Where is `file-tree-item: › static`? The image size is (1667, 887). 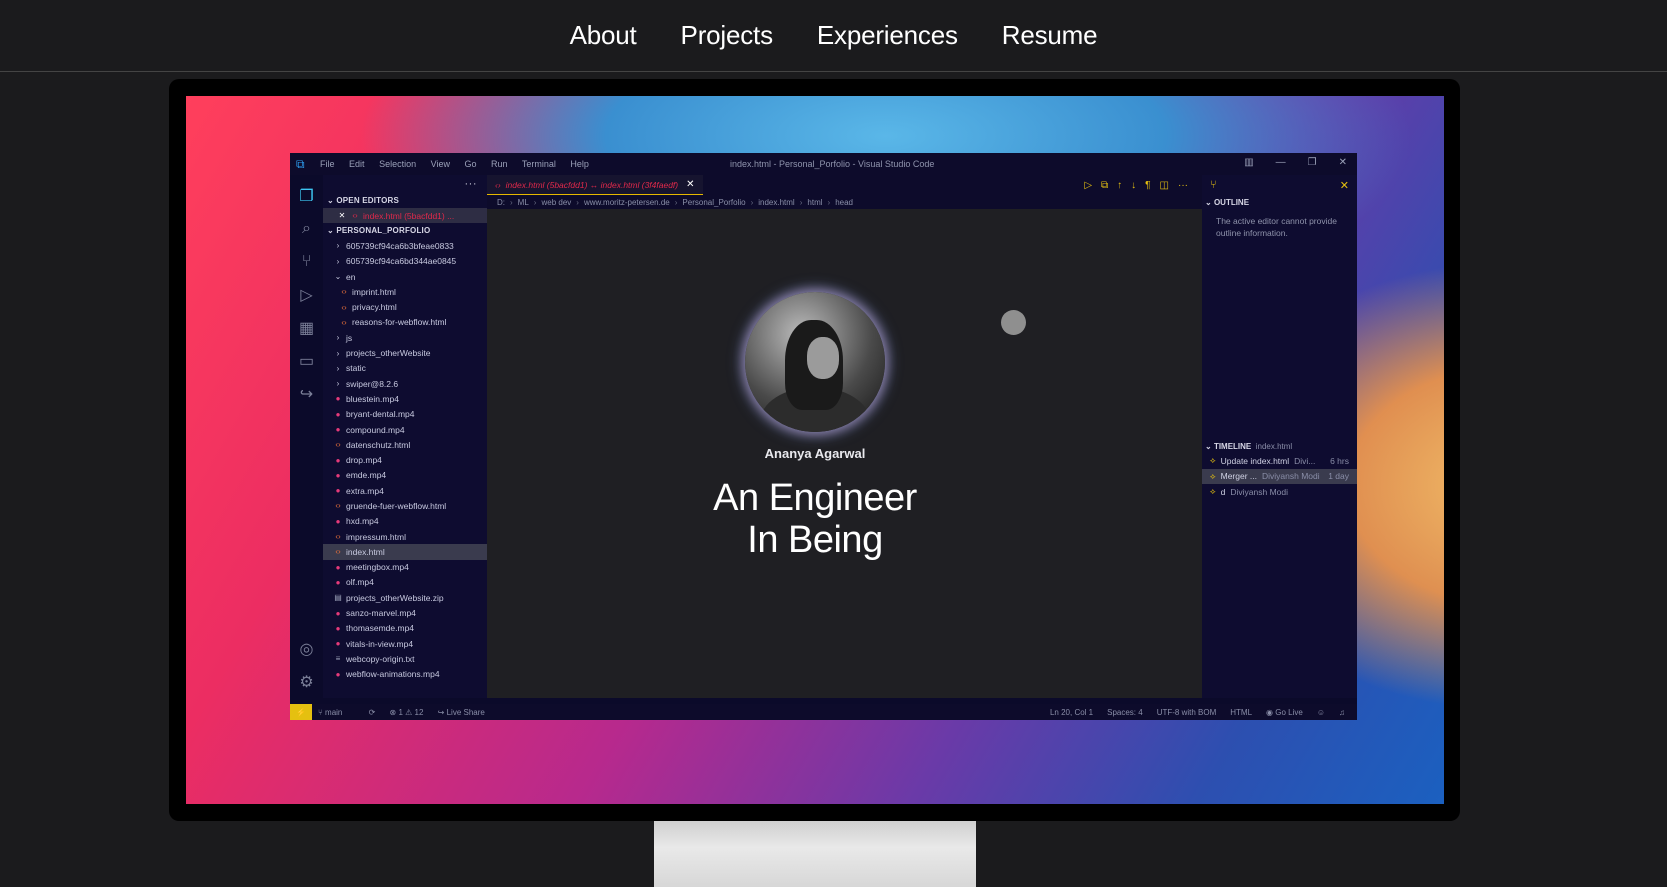
file-tree-item: › static is located at coordinates (405, 368).